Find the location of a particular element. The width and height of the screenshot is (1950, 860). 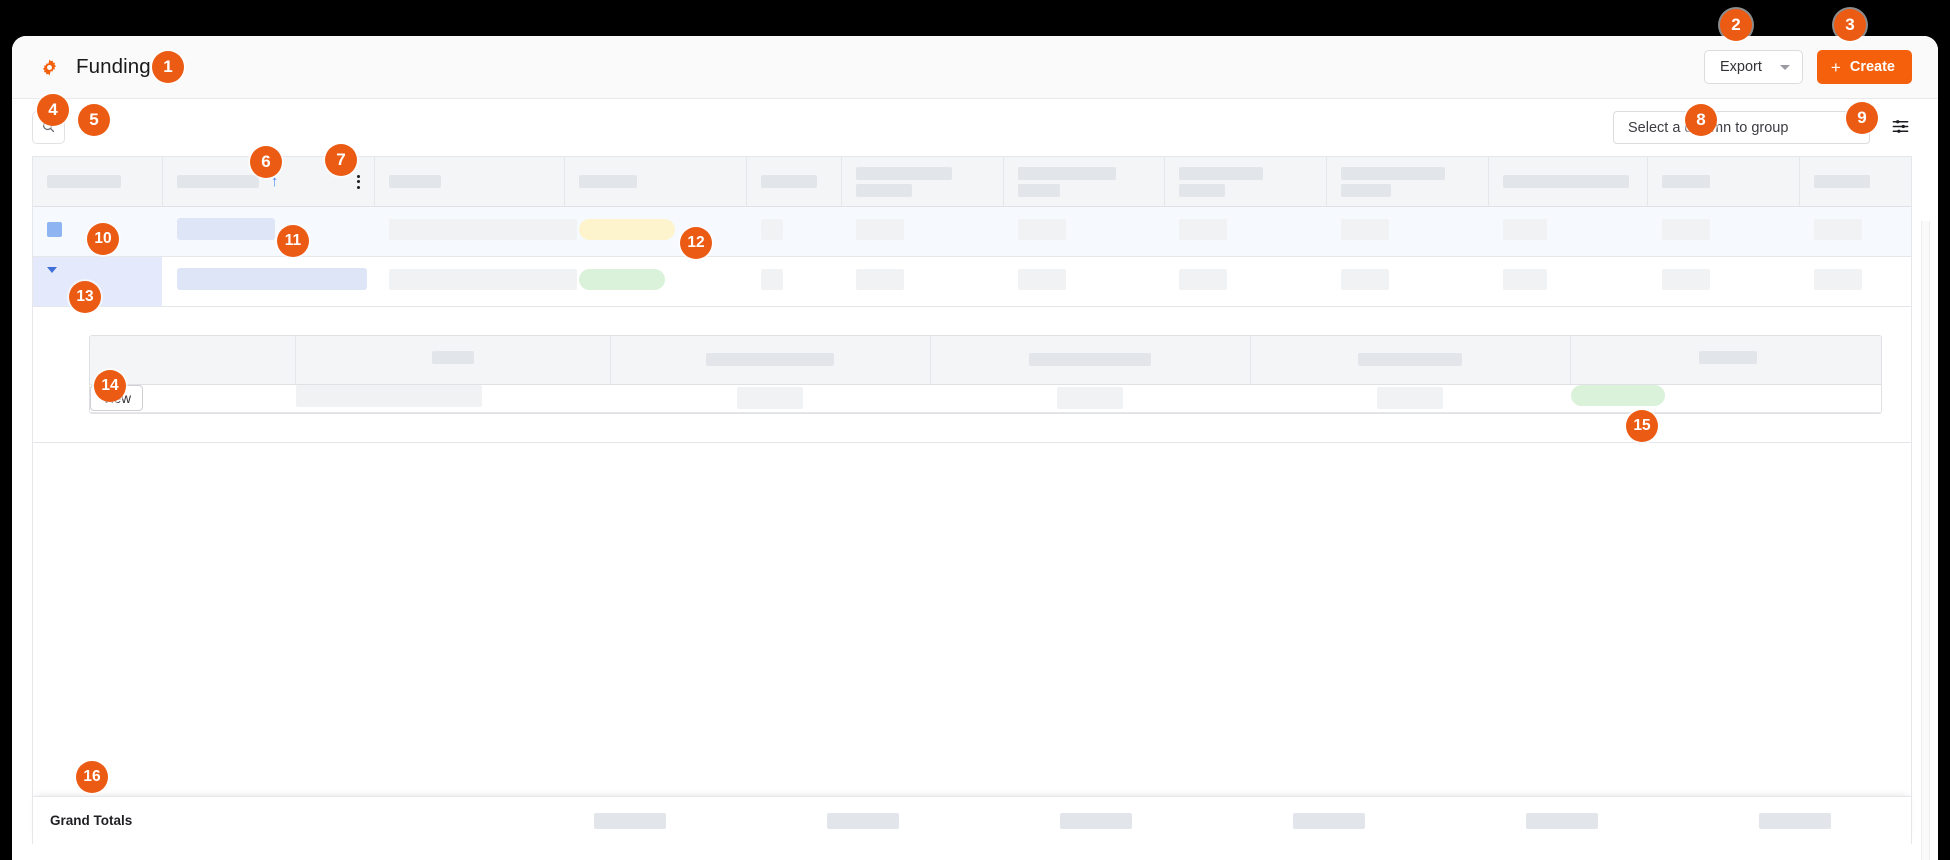

table-row-expanded is located at coordinates (972, 281).